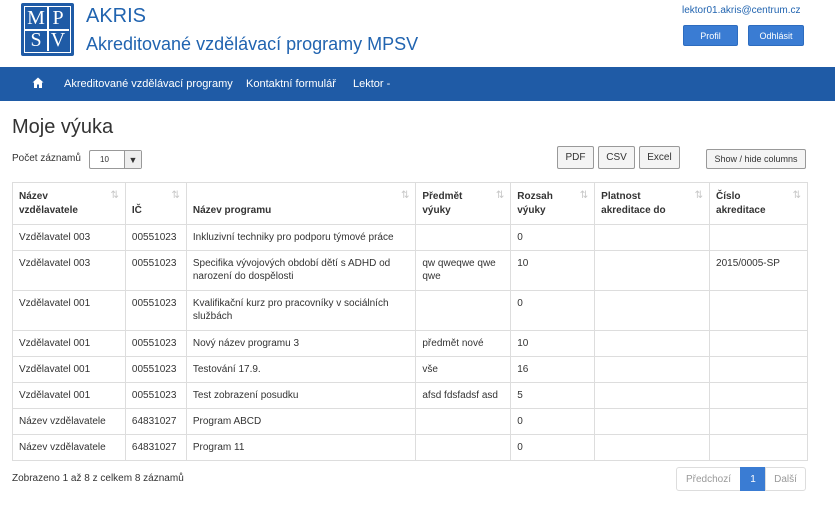 This screenshot has width=835, height=508. I want to click on records-per-page-select: 10 ▼, so click(115, 159).